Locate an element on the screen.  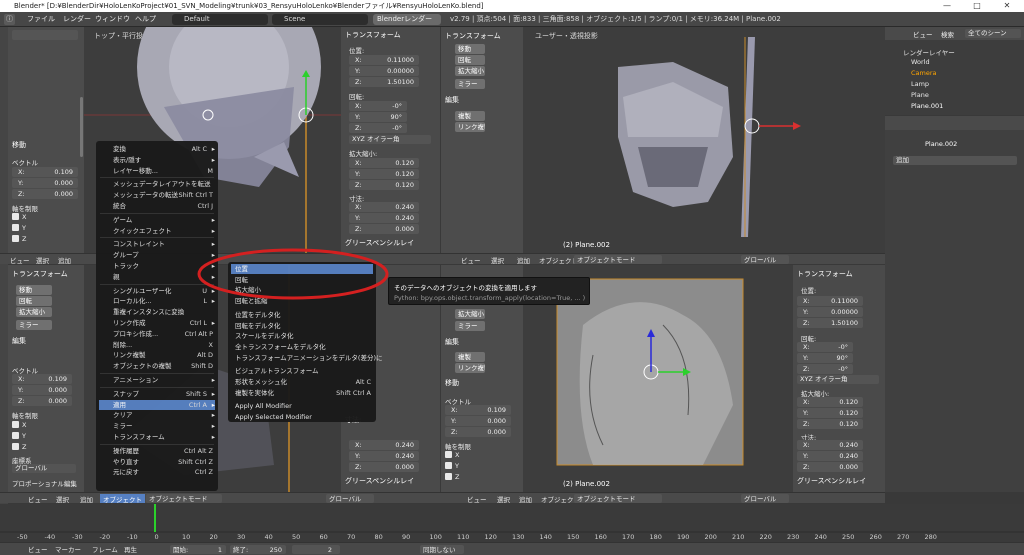
object-menu-item: シングルユーザー化 U ▸ is located at coordinates (157, 291).